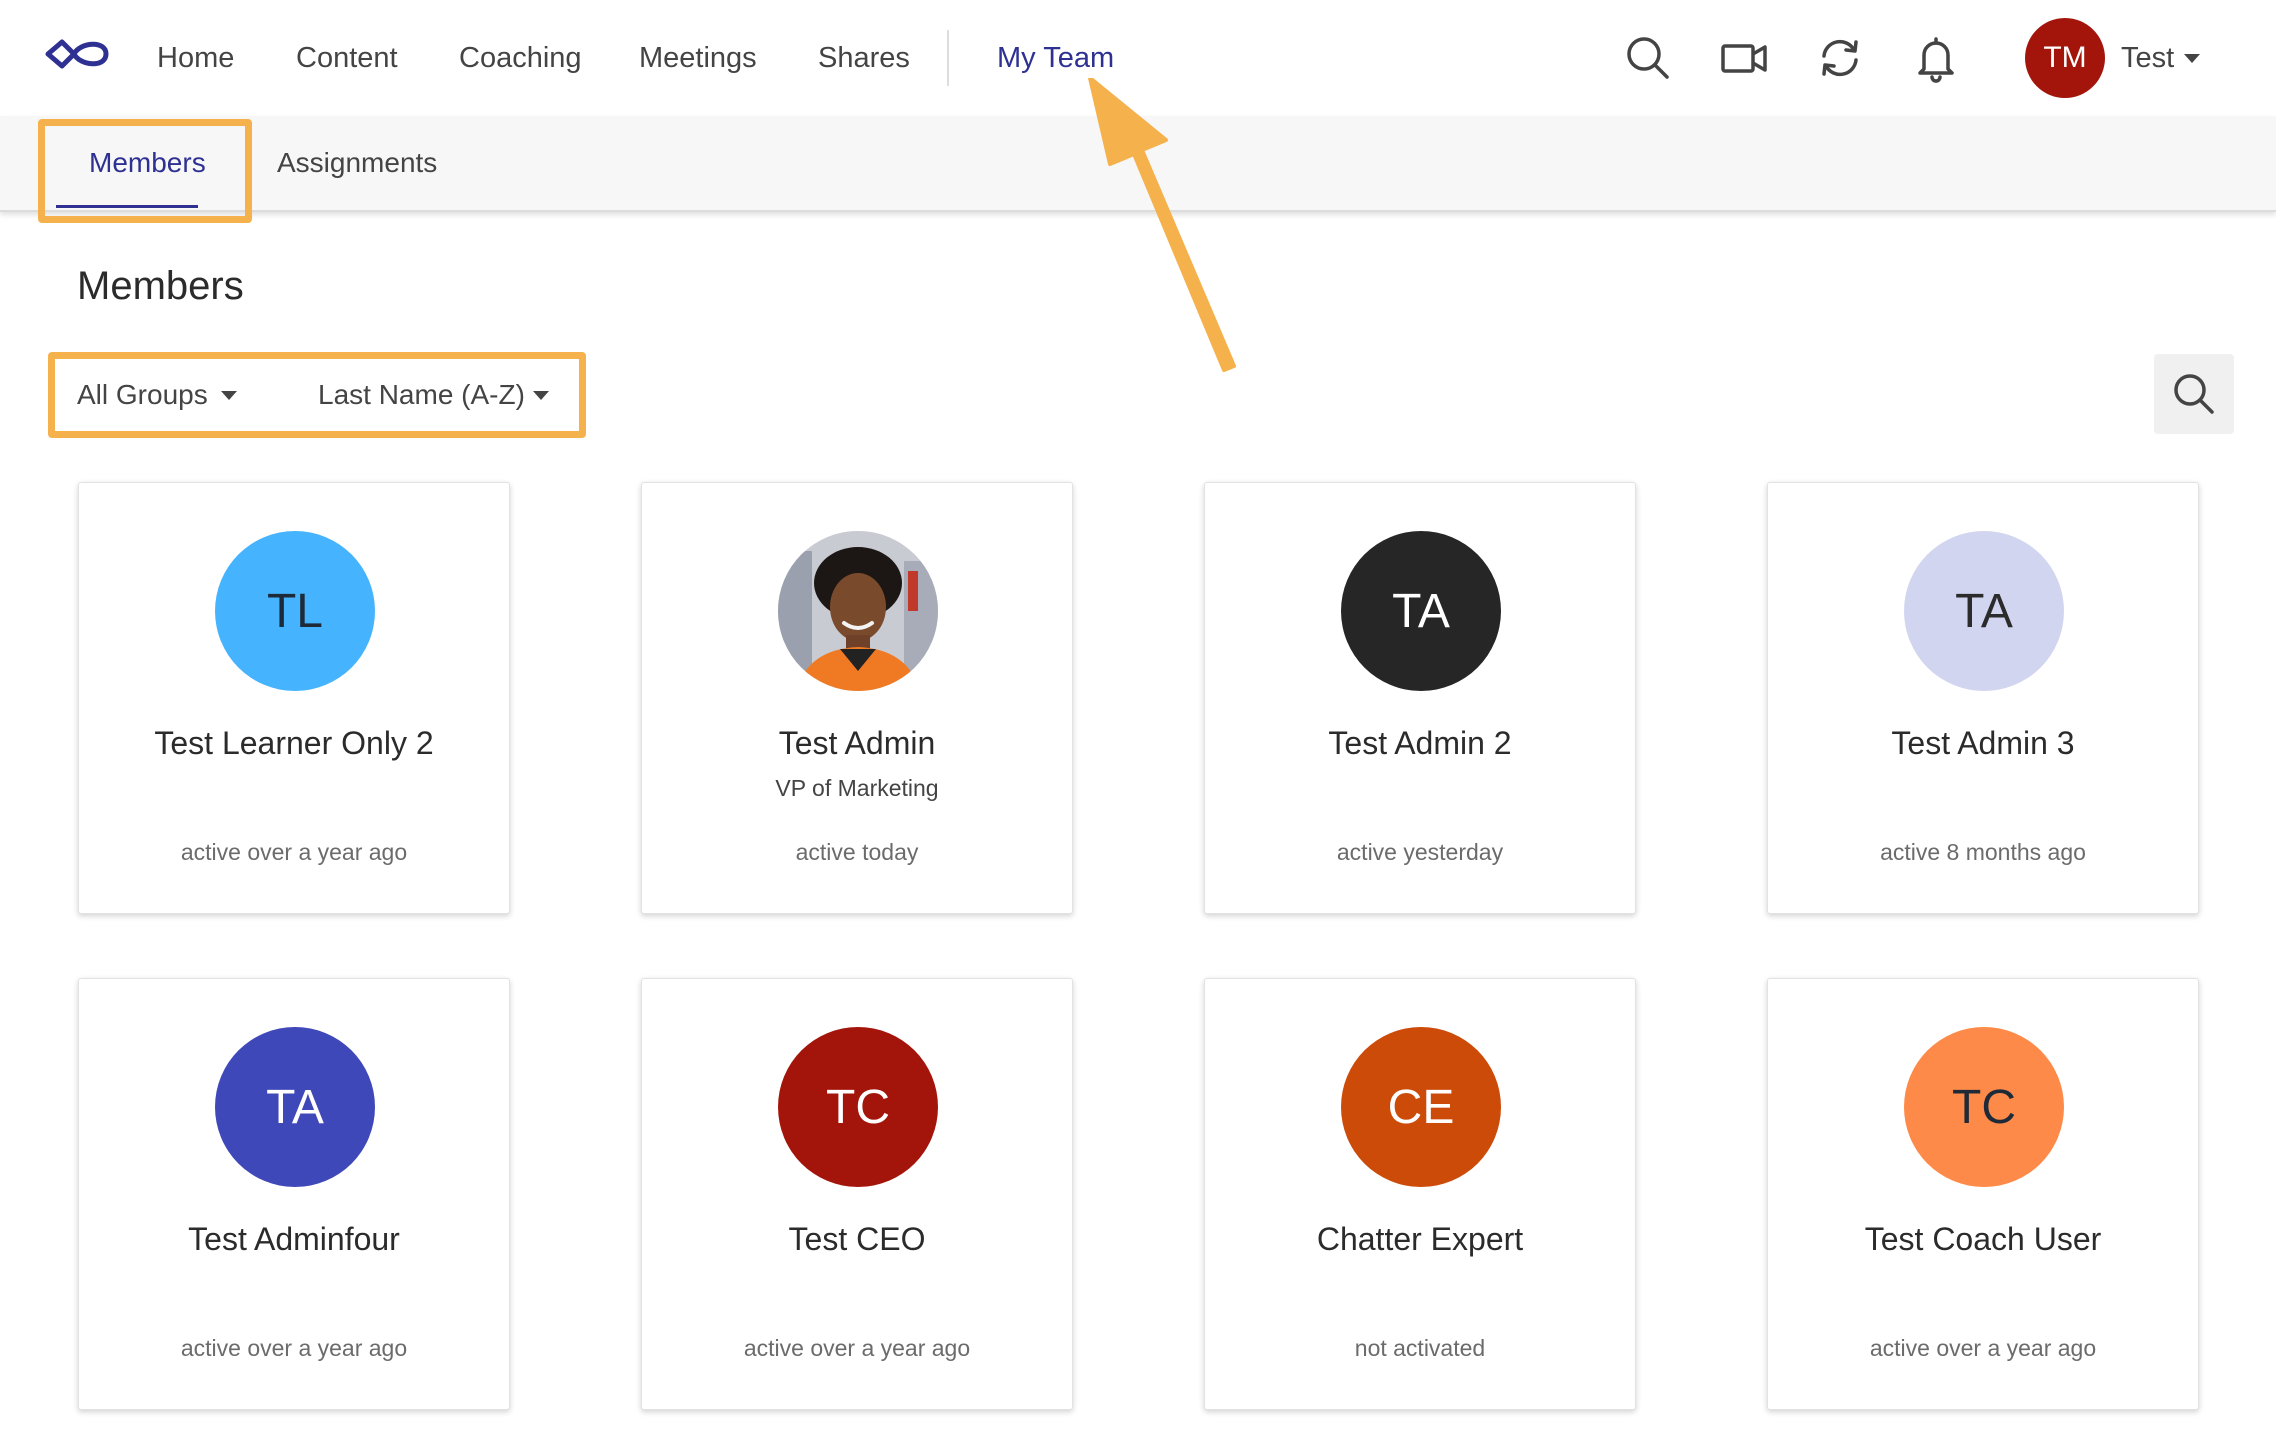 This screenshot has width=2276, height=1452. I want to click on member-avatar: TL, so click(295, 611).